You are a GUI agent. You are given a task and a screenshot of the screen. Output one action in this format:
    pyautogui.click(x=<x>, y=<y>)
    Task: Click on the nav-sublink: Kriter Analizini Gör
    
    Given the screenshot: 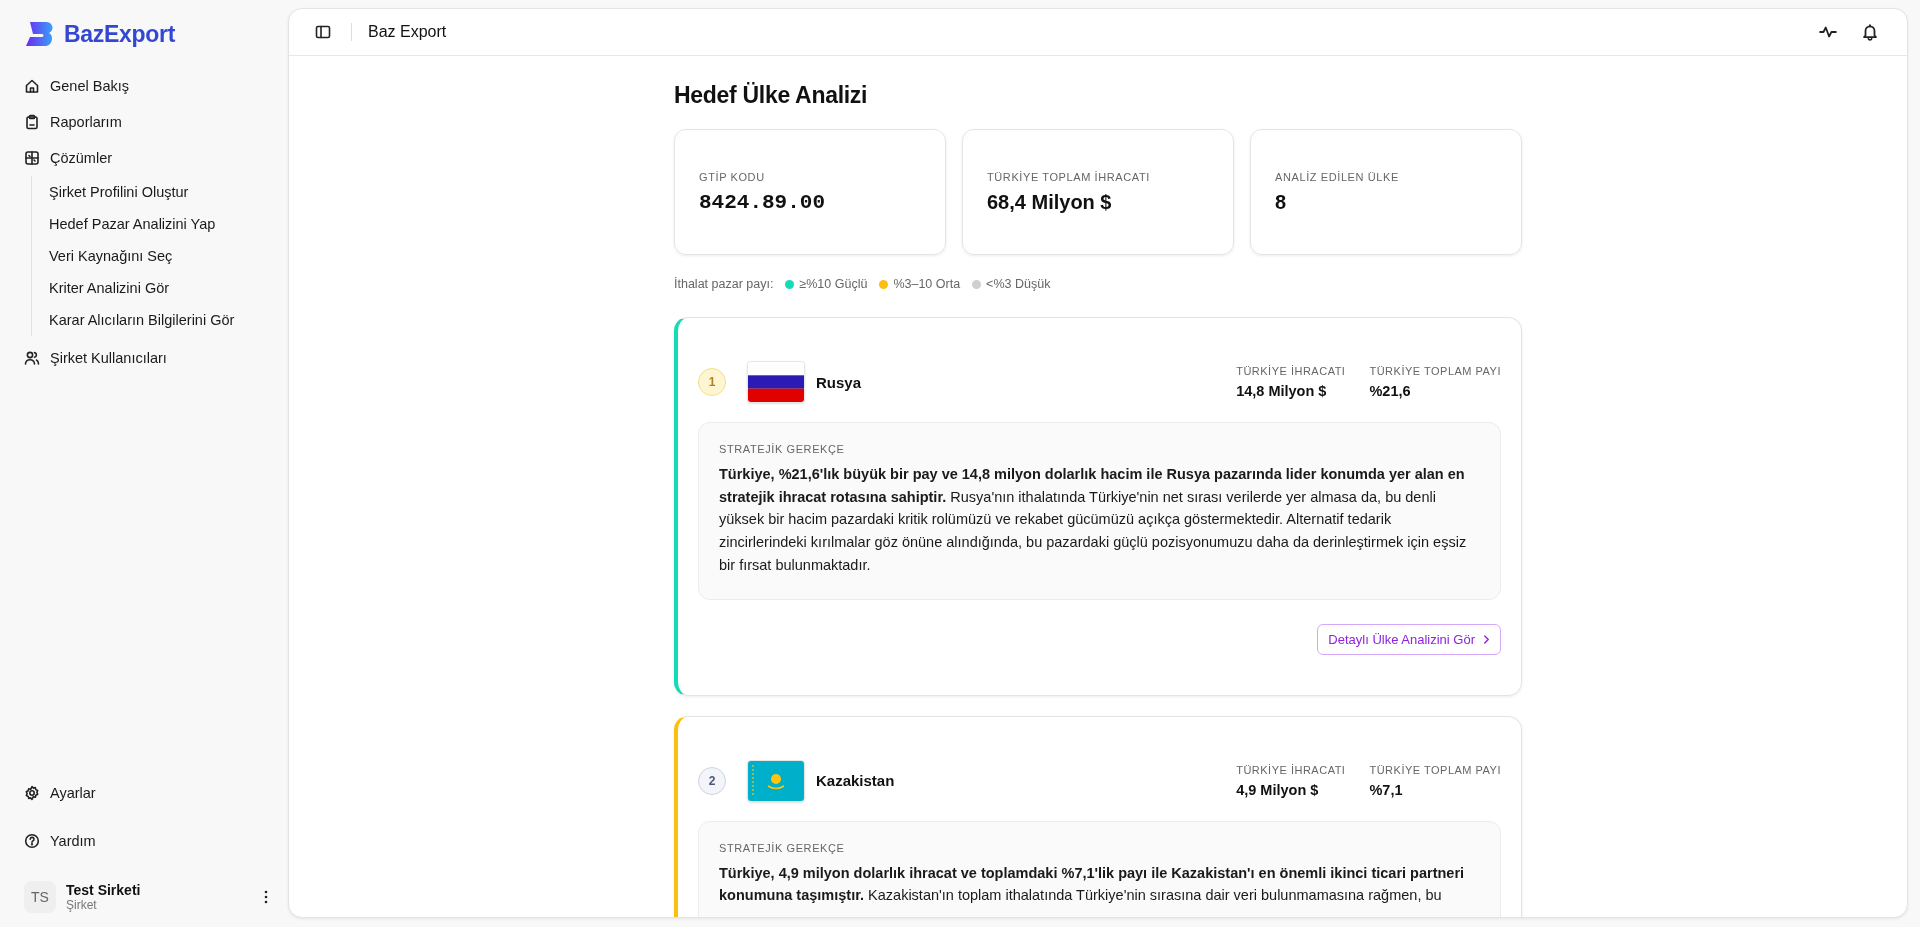 What is the action you would take?
    pyautogui.click(x=109, y=288)
    